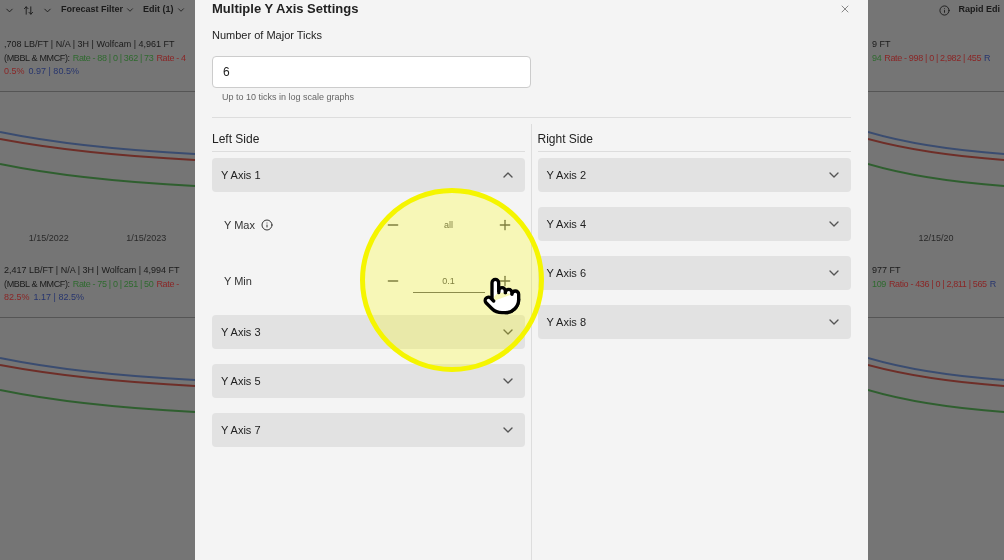 The height and width of the screenshot is (560, 1004). I want to click on axis-accordion-header: Y Axis 2, so click(694, 175).